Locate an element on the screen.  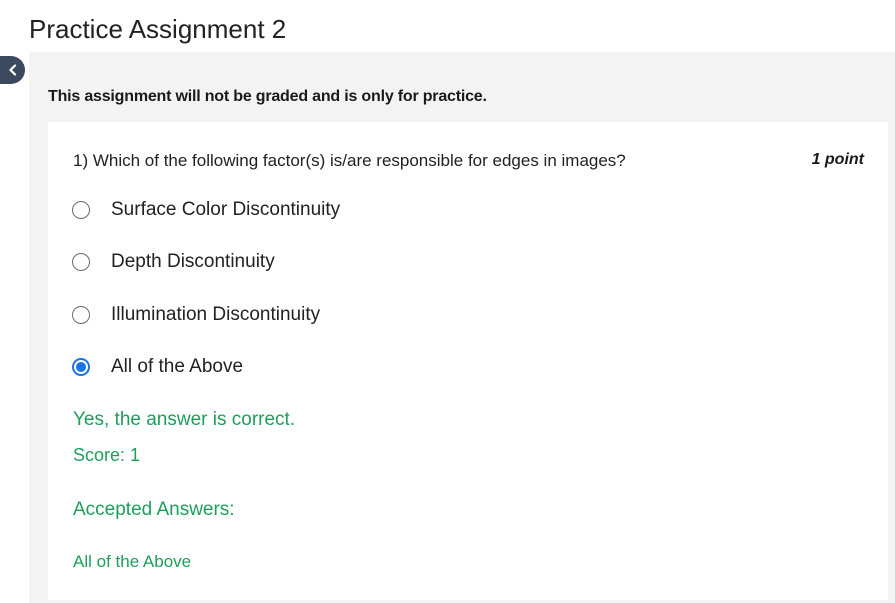
option-label: Surface Color Discontinuity is located at coordinates (226, 209).